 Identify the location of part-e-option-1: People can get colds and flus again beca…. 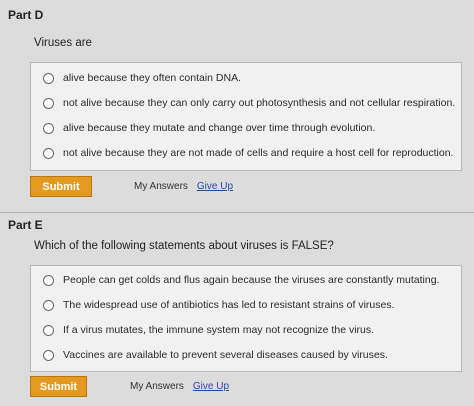
(252, 280).